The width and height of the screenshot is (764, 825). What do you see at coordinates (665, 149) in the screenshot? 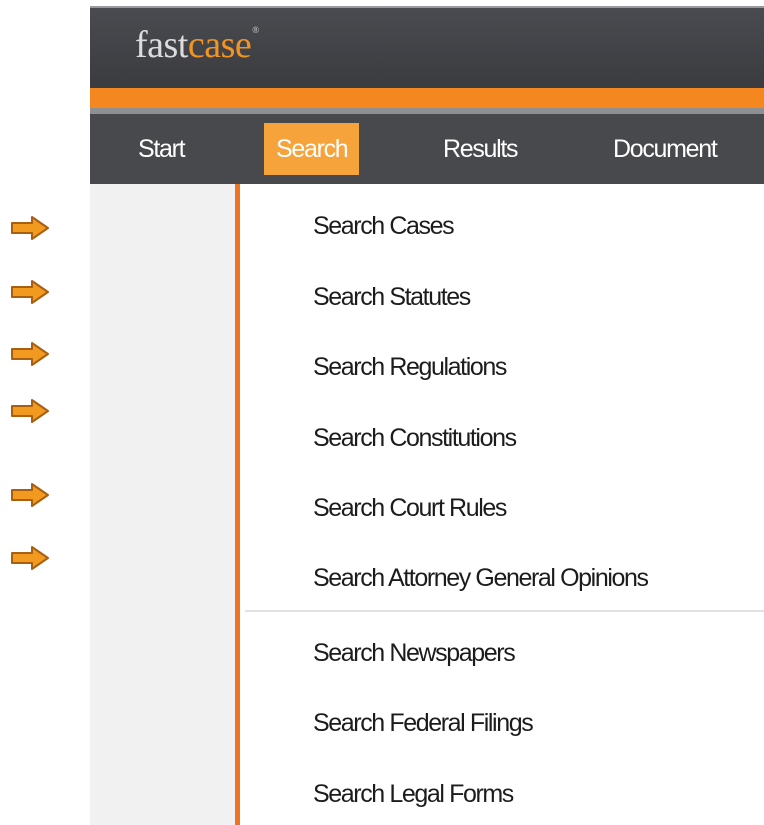
I see `tab-document: Document` at bounding box center [665, 149].